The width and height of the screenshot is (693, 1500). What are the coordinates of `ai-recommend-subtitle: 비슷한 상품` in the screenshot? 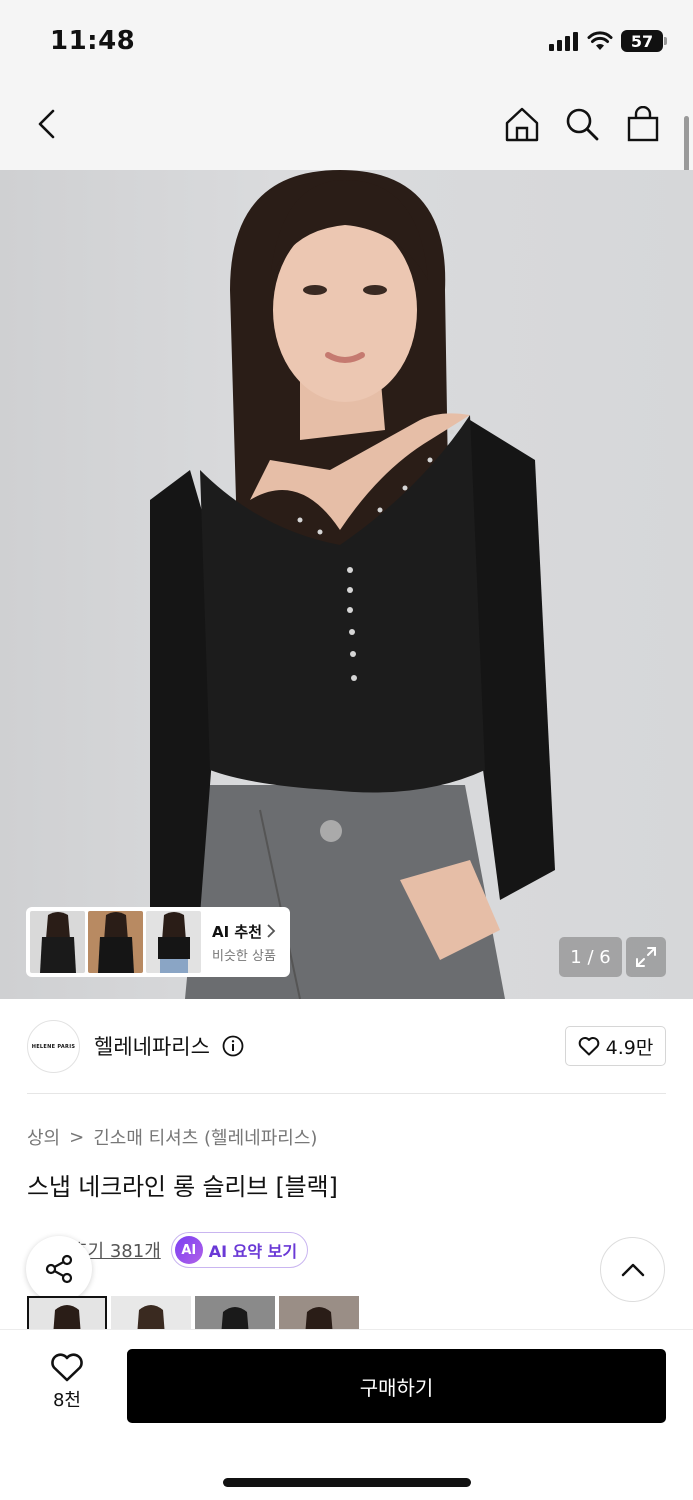 It's located at (244, 956).